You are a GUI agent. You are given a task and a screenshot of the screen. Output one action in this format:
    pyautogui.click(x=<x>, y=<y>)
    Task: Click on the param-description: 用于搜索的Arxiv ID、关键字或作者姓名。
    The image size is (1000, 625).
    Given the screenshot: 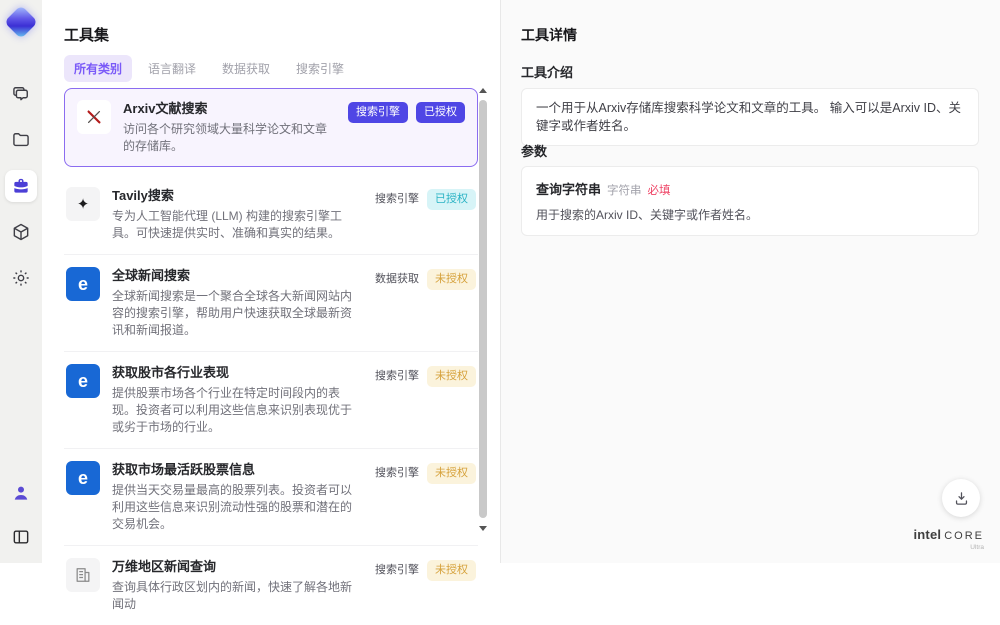 What is the action you would take?
    pyautogui.click(x=647, y=215)
    